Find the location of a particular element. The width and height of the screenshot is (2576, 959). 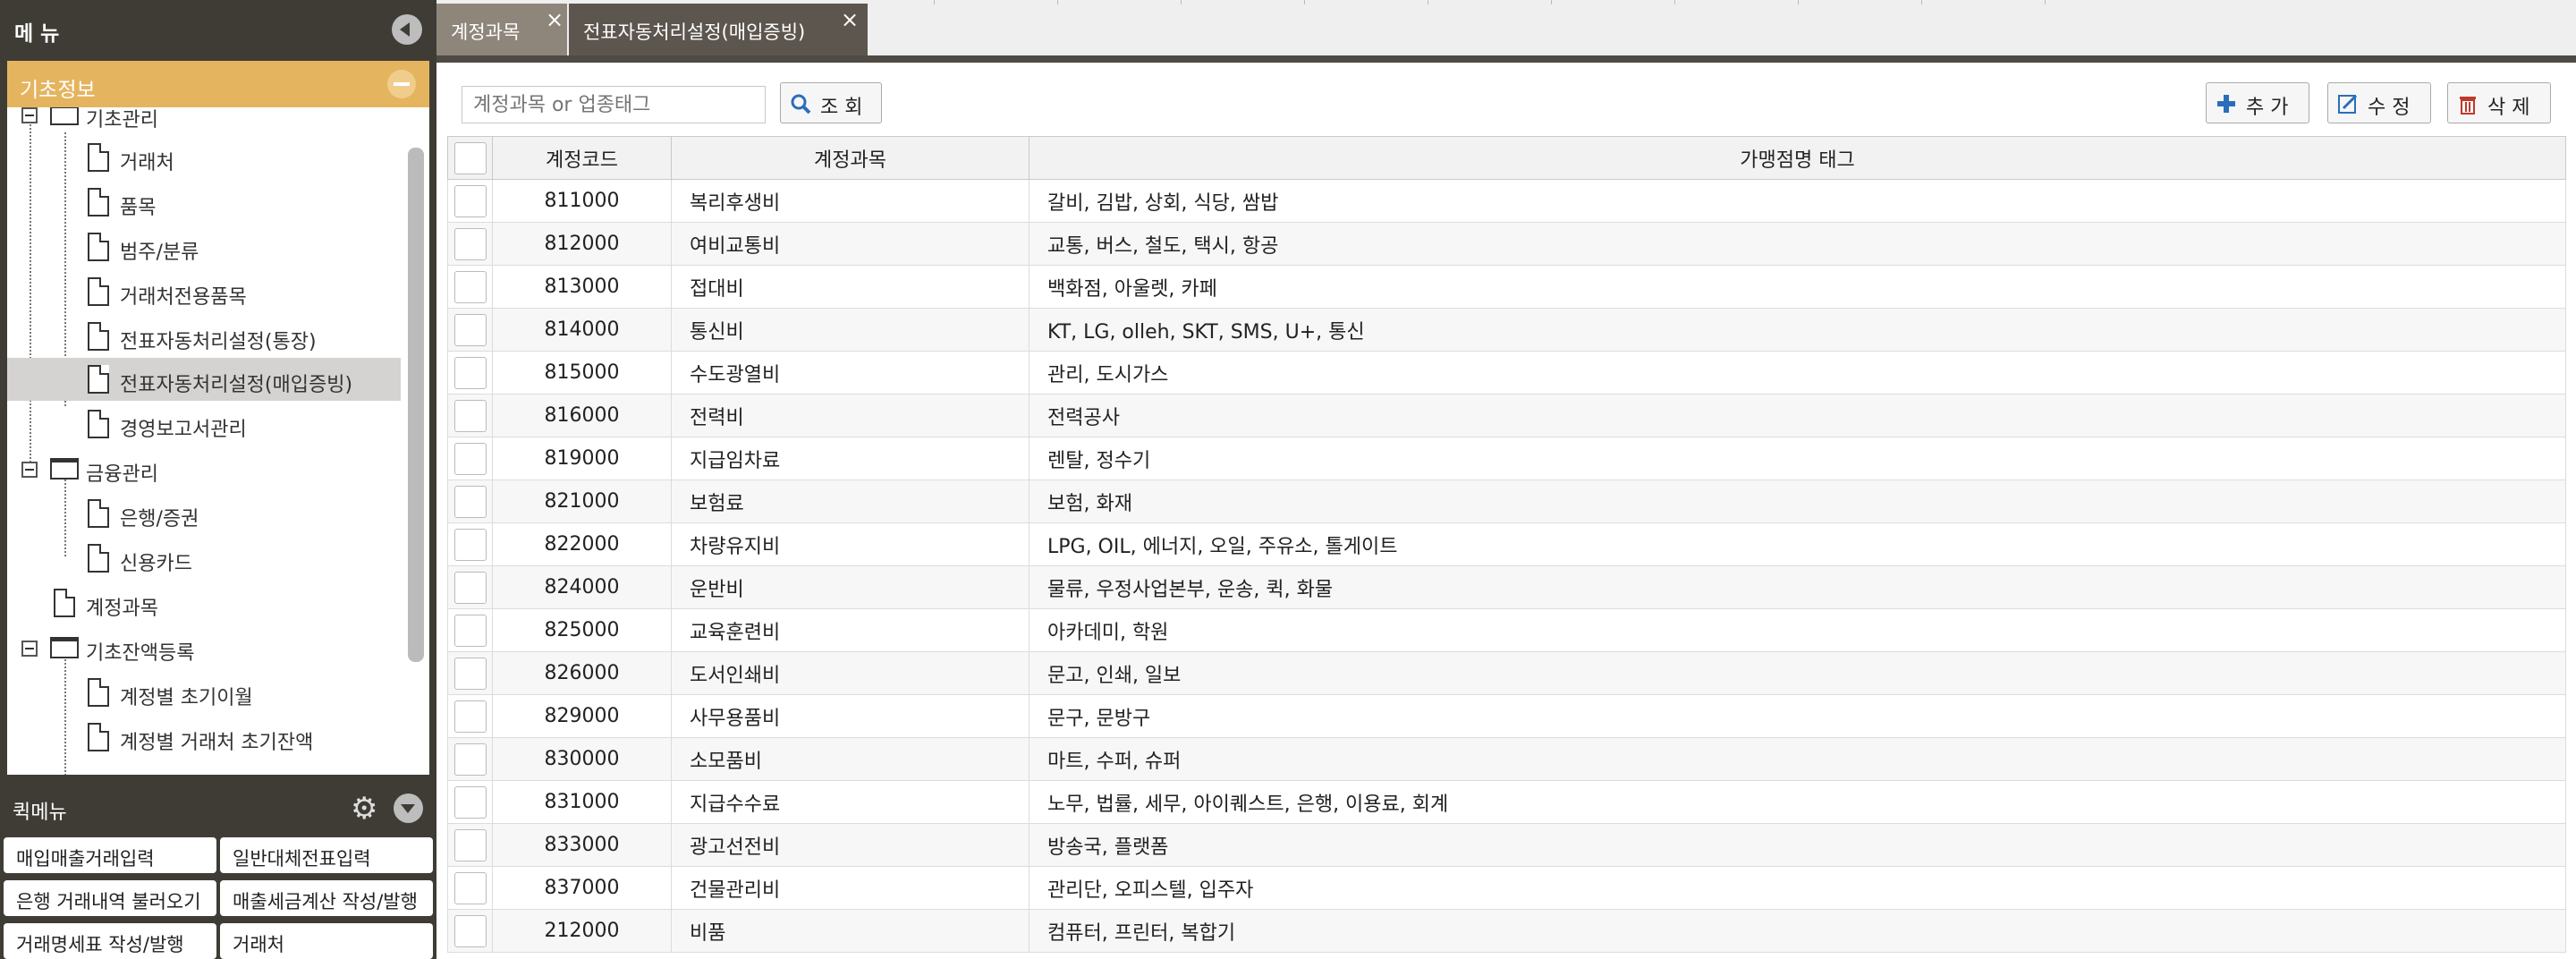

tree-item-account-carryover: 계정별 초기이월 is located at coordinates (204, 692).